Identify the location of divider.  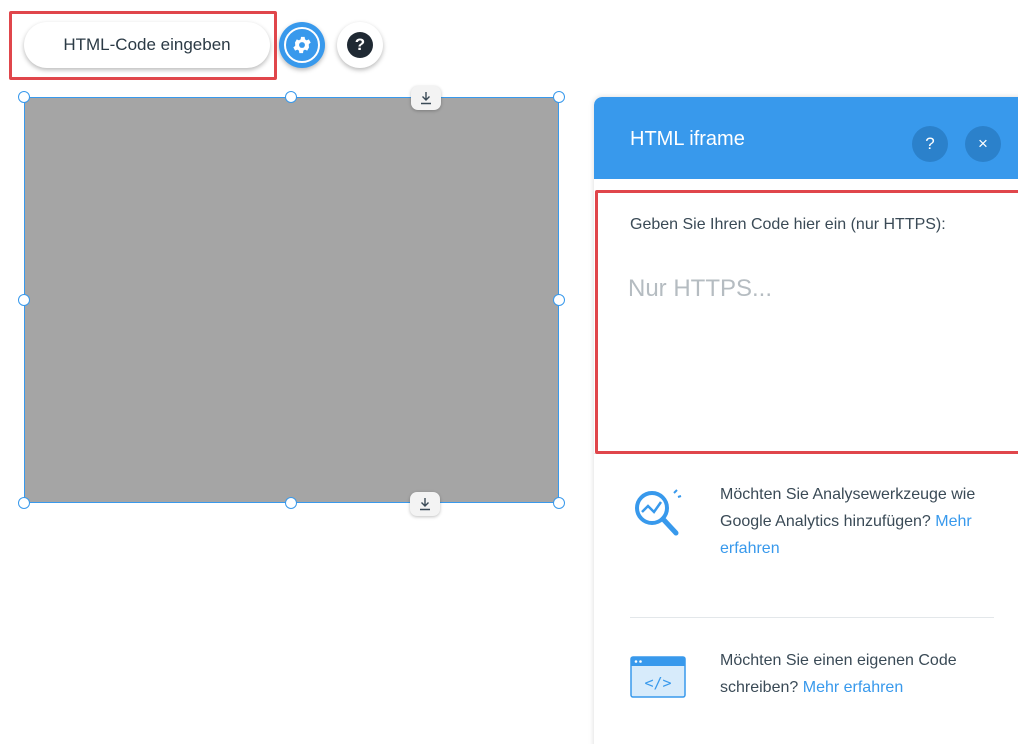
(812, 617).